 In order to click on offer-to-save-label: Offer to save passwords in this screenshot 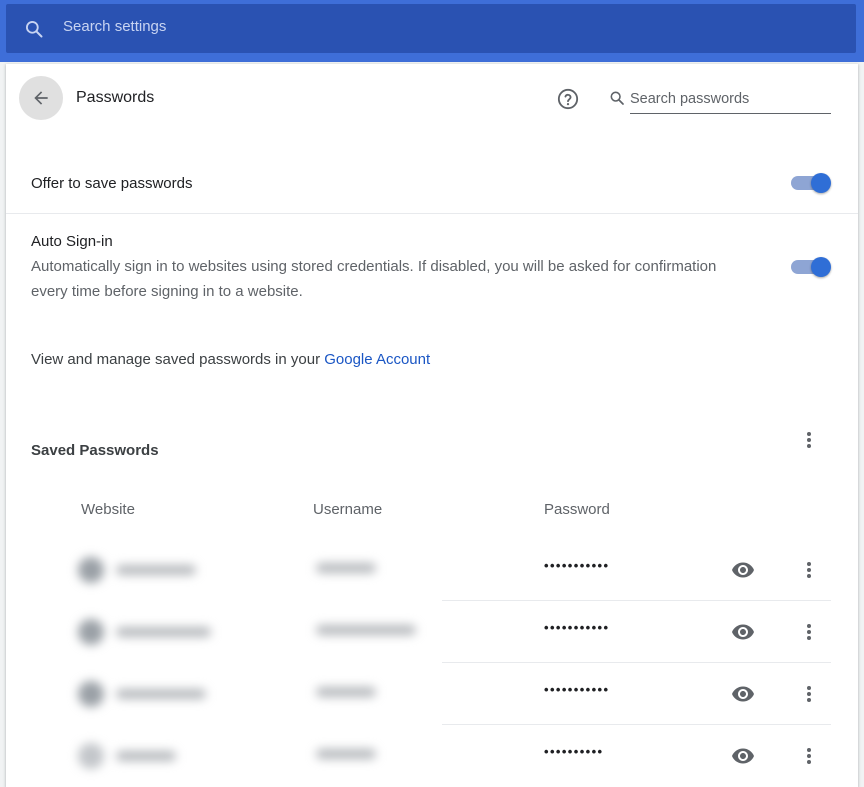, I will do `click(112, 183)`.